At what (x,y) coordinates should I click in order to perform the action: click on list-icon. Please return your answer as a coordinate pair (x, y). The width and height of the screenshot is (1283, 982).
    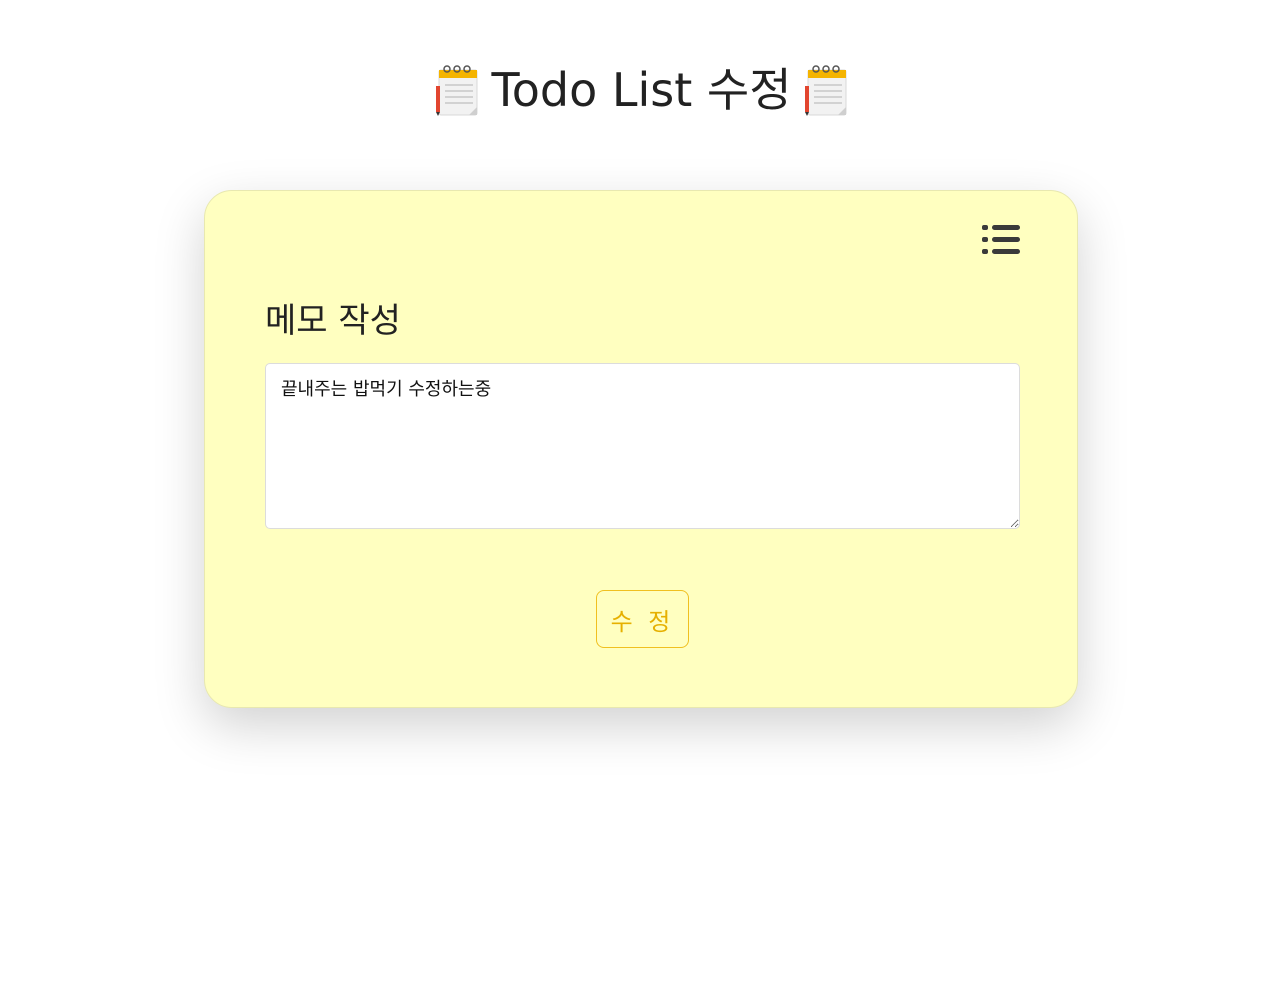
    Looking at the image, I should click on (1001, 240).